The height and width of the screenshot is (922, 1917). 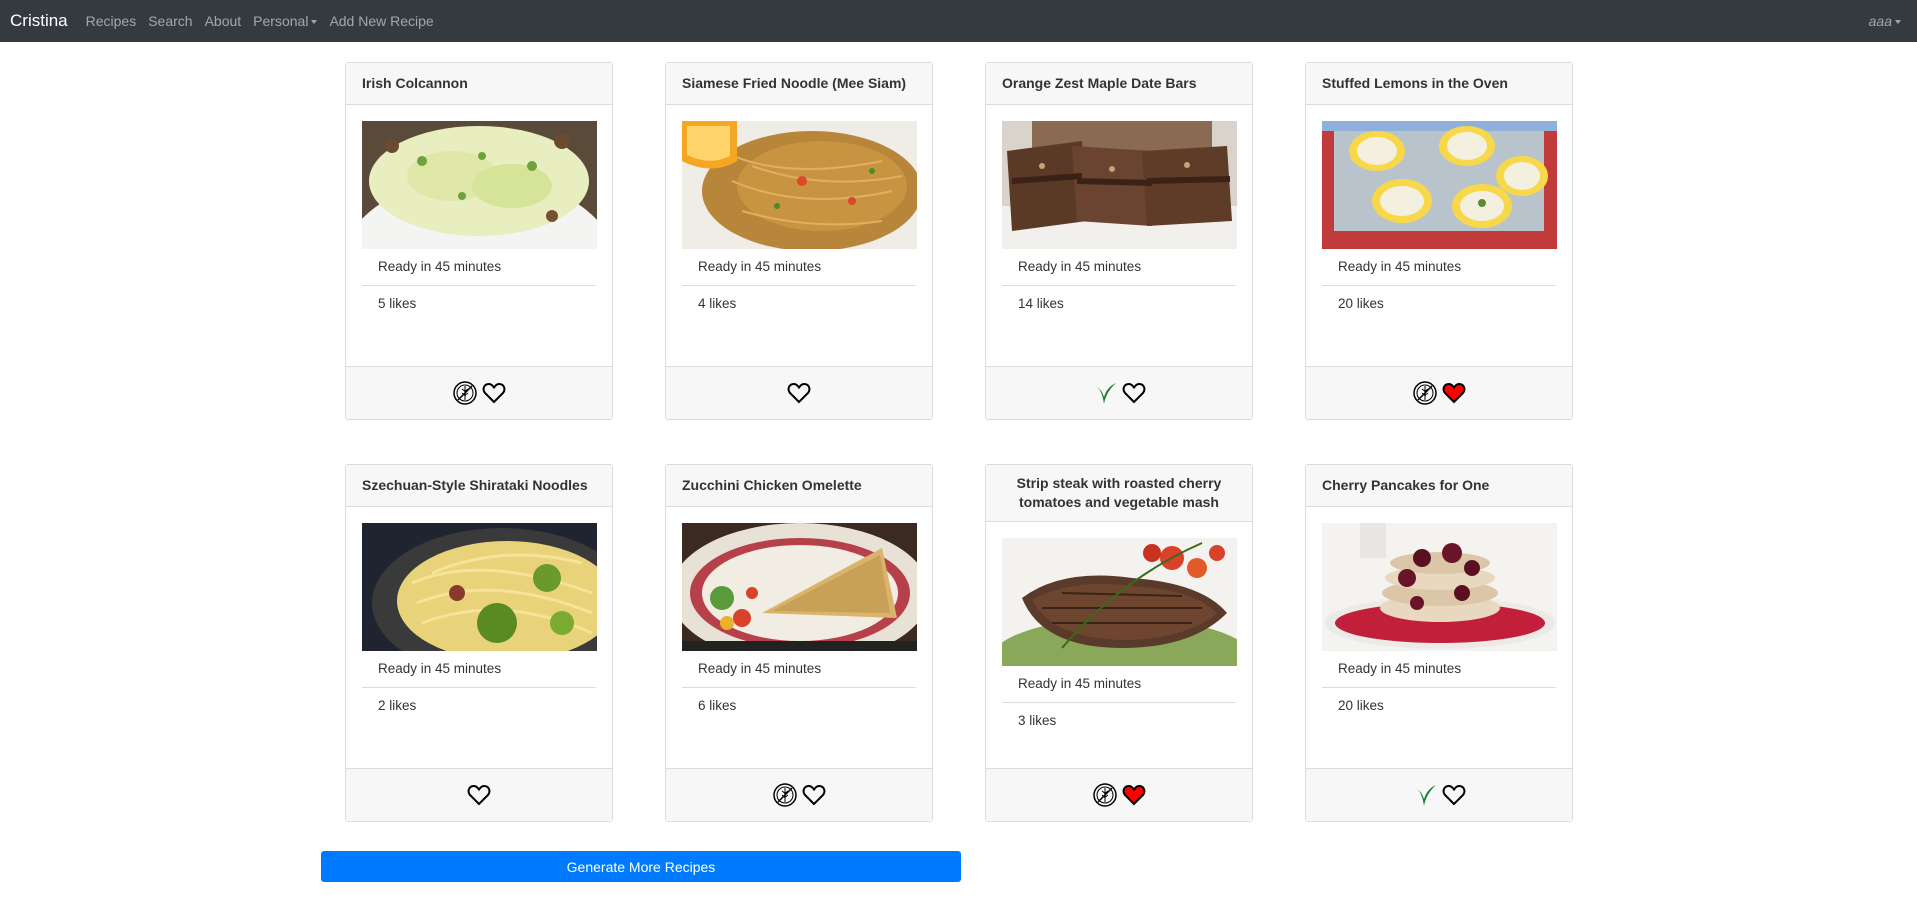 I want to click on nav-search: Search, so click(x=170, y=21).